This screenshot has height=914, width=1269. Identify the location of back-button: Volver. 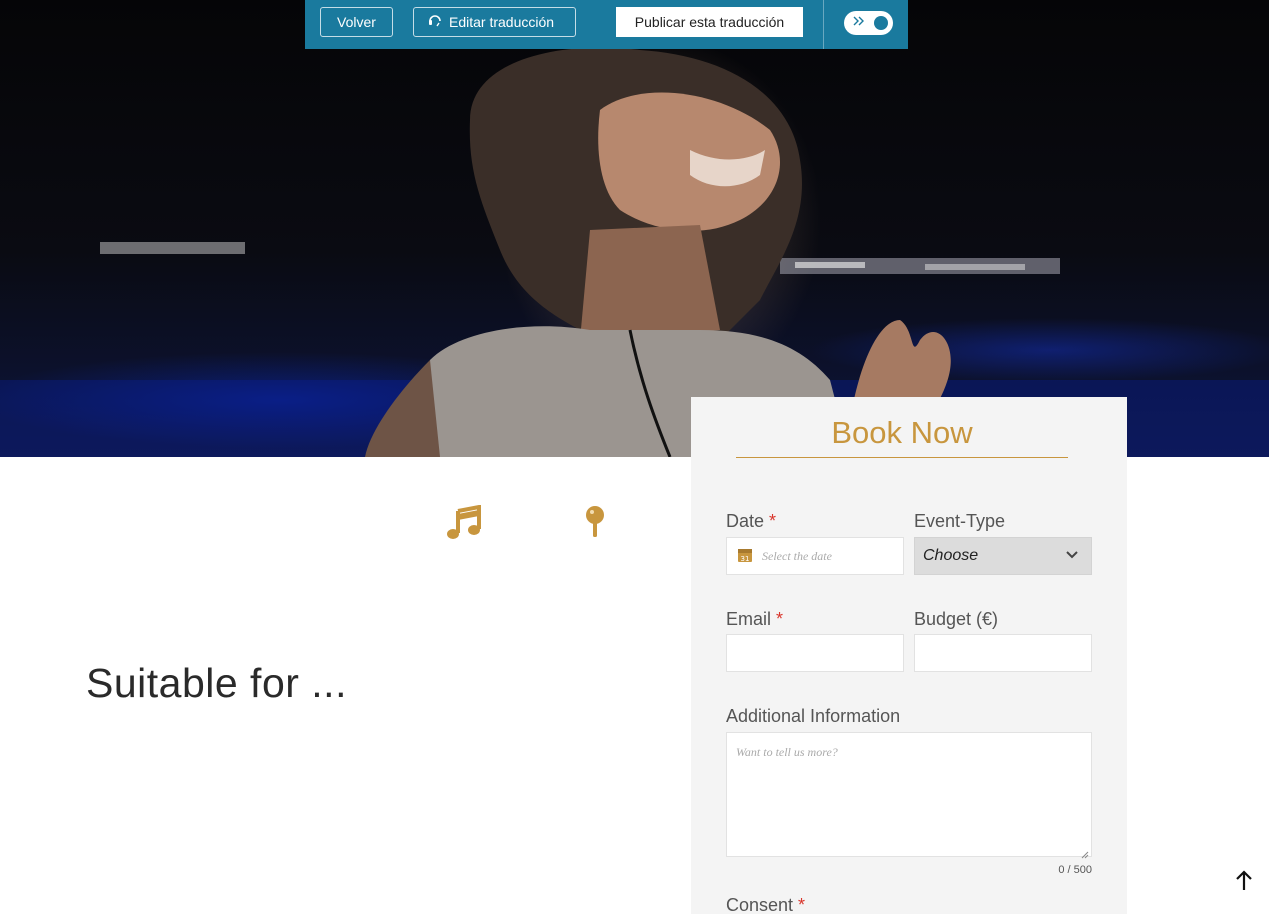
(356, 22).